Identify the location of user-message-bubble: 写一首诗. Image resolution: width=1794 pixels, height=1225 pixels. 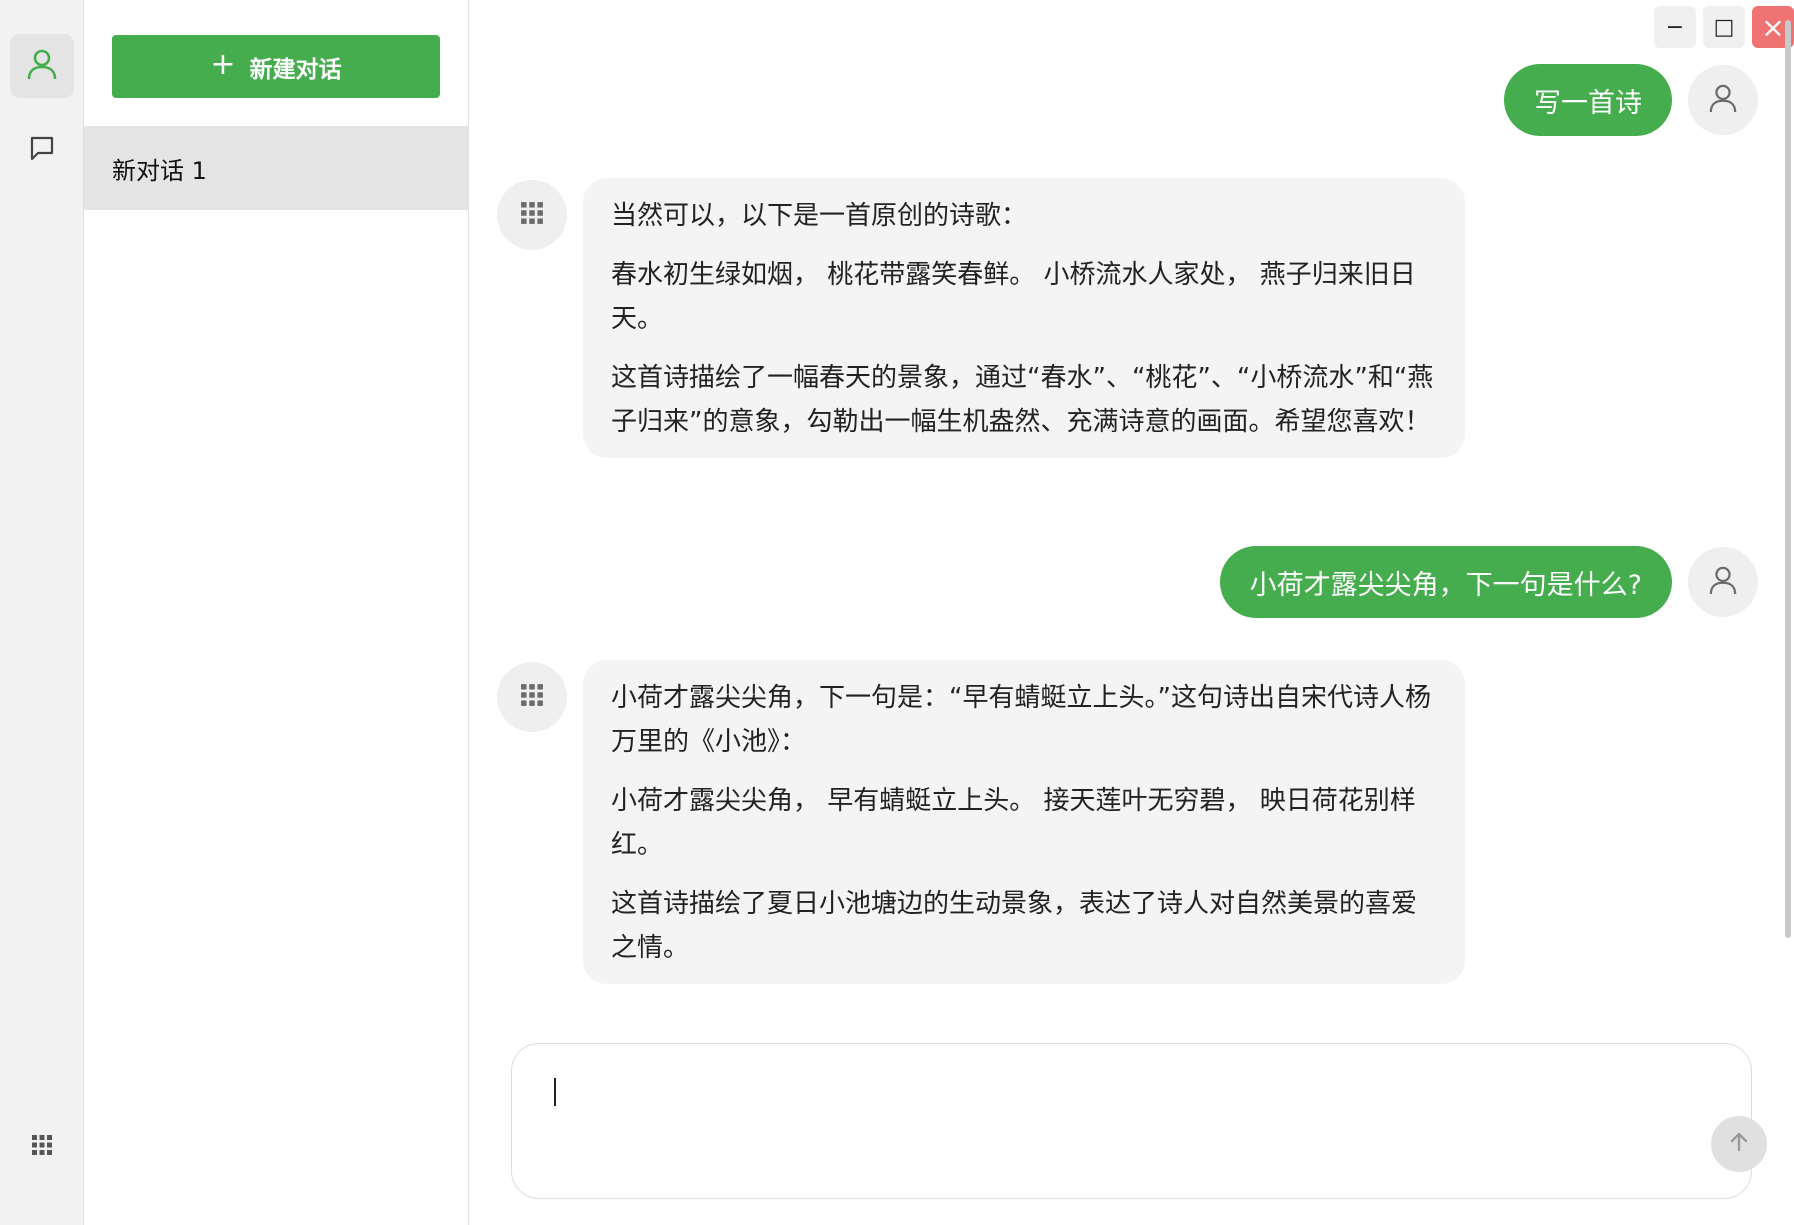
(1588, 100).